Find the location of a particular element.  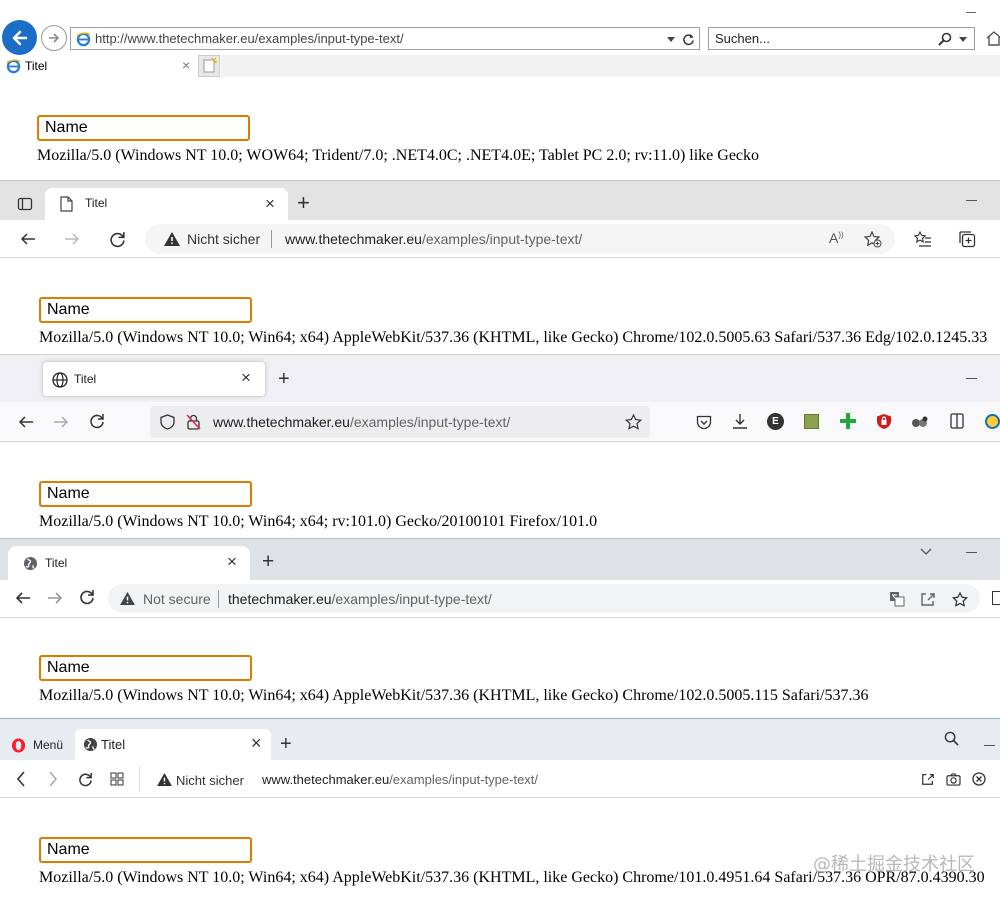

sidebar-icon is located at coordinates (957, 421).